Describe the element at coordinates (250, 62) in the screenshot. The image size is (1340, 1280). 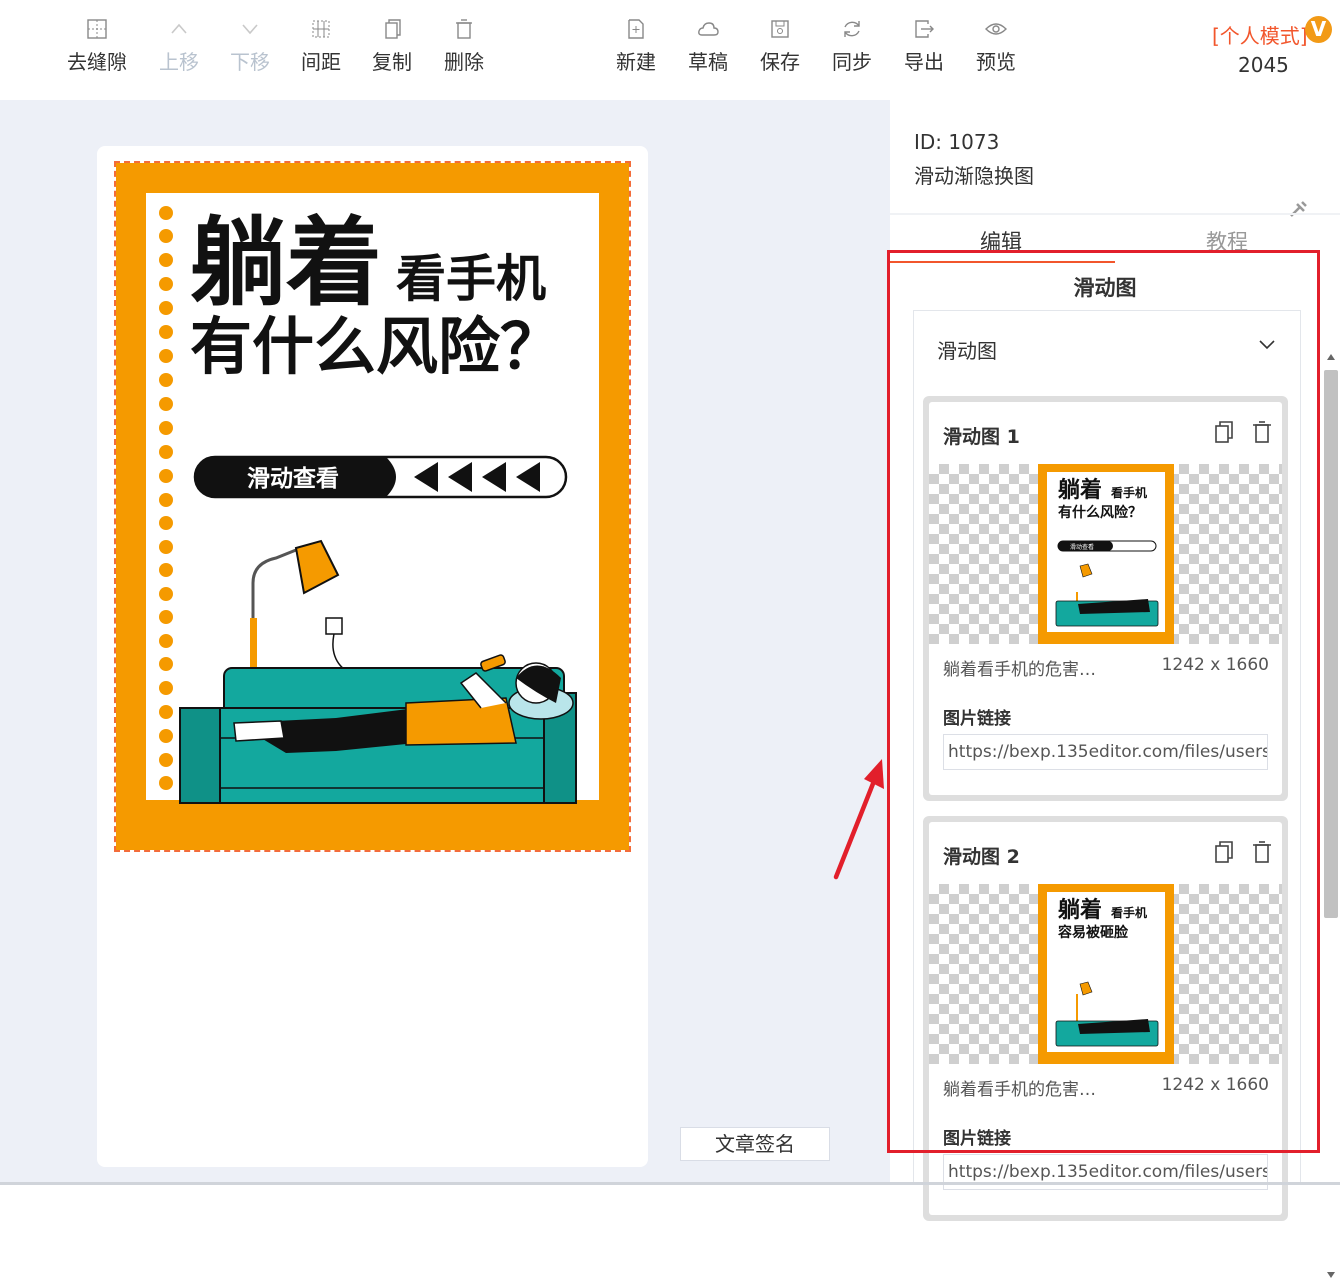
I see `move-down-label: 下移` at that location.